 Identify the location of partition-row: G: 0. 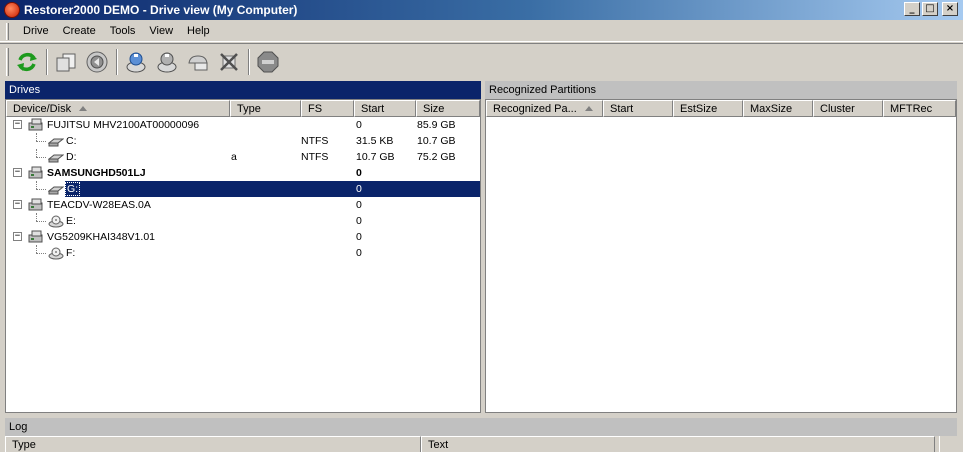
(243, 189).